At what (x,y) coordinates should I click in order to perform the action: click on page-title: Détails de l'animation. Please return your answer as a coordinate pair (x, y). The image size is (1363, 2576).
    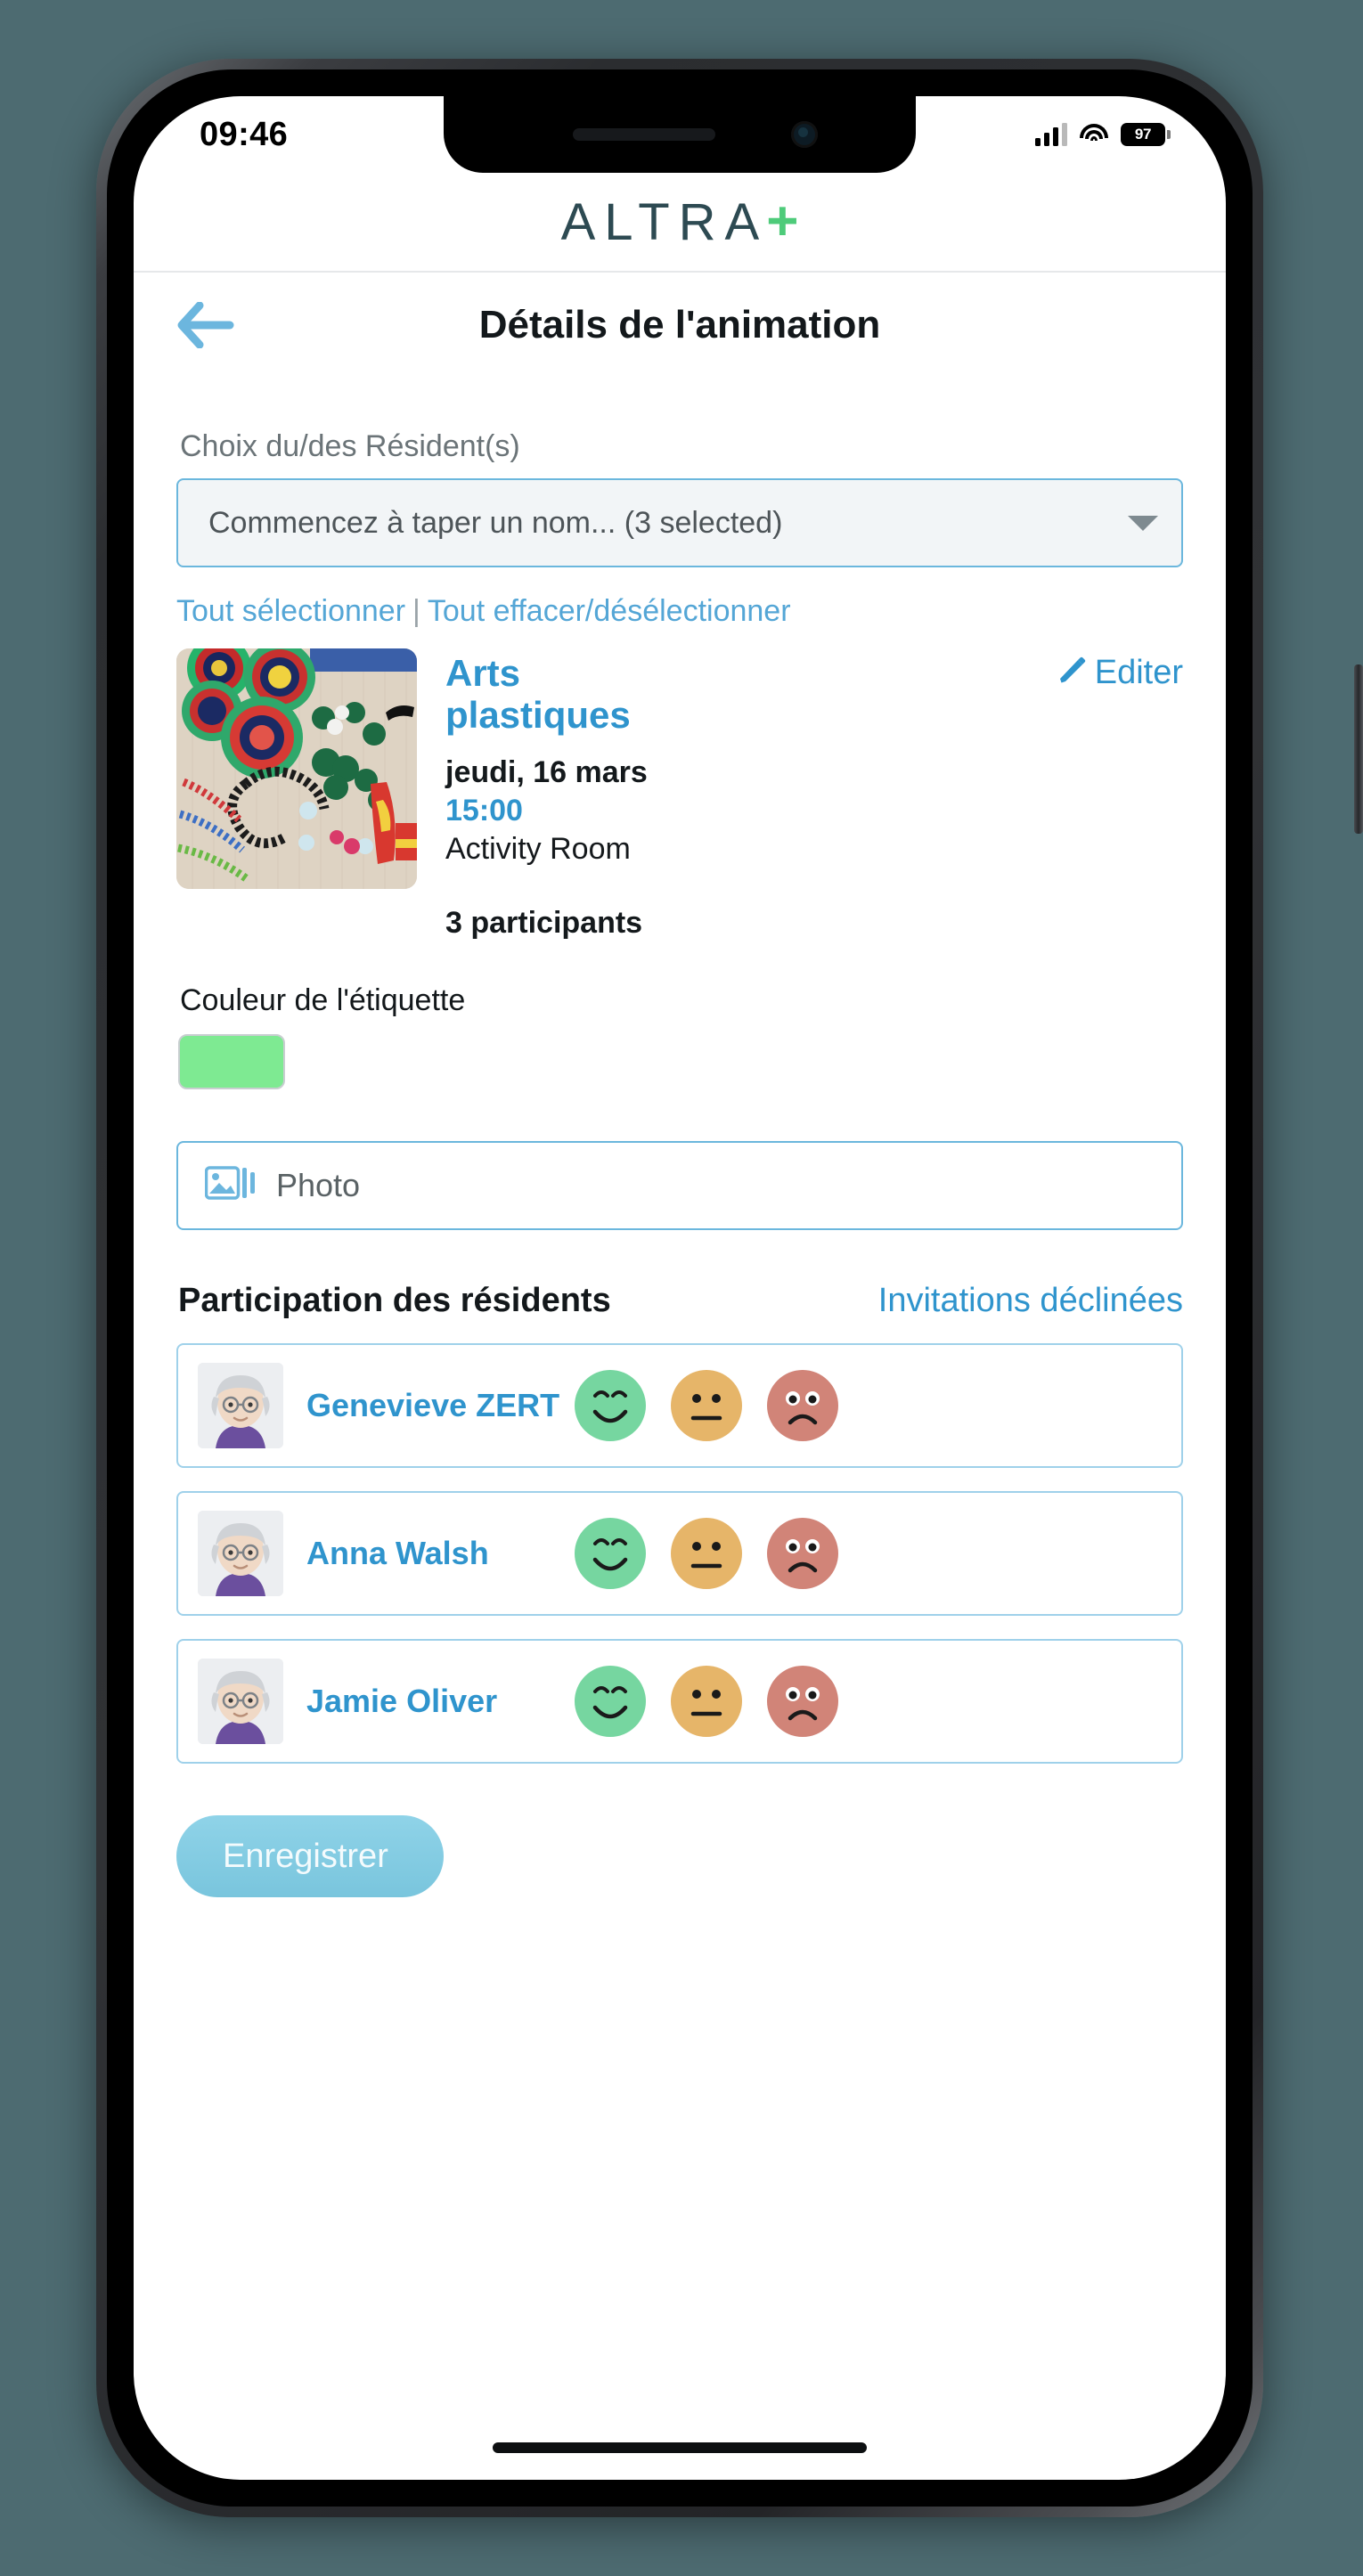
    Looking at the image, I should click on (680, 324).